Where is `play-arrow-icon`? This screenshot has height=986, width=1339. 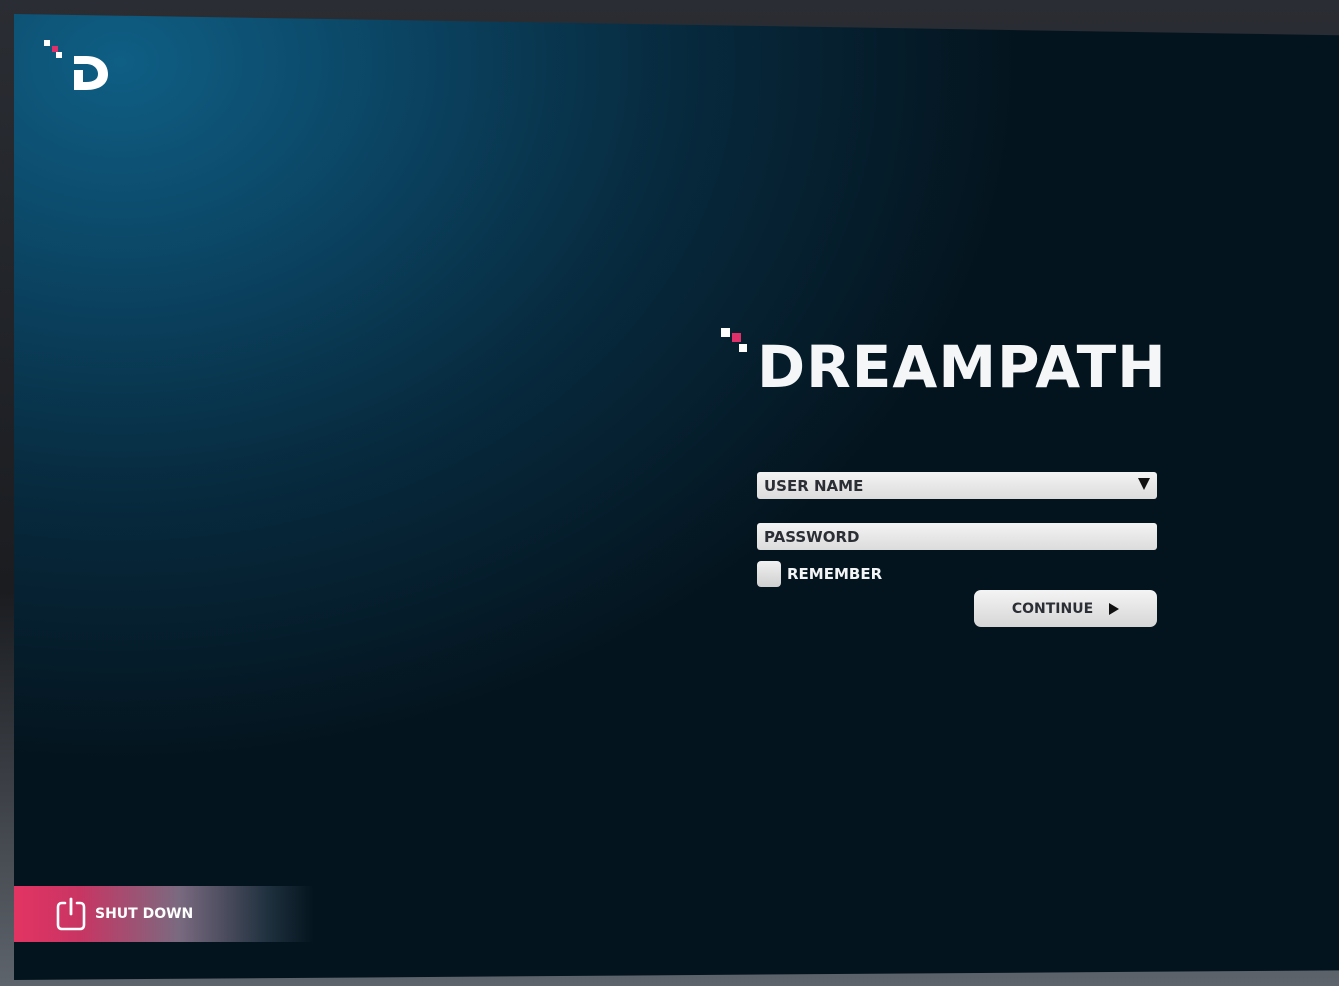 play-arrow-icon is located at coordinates (1114, 608).